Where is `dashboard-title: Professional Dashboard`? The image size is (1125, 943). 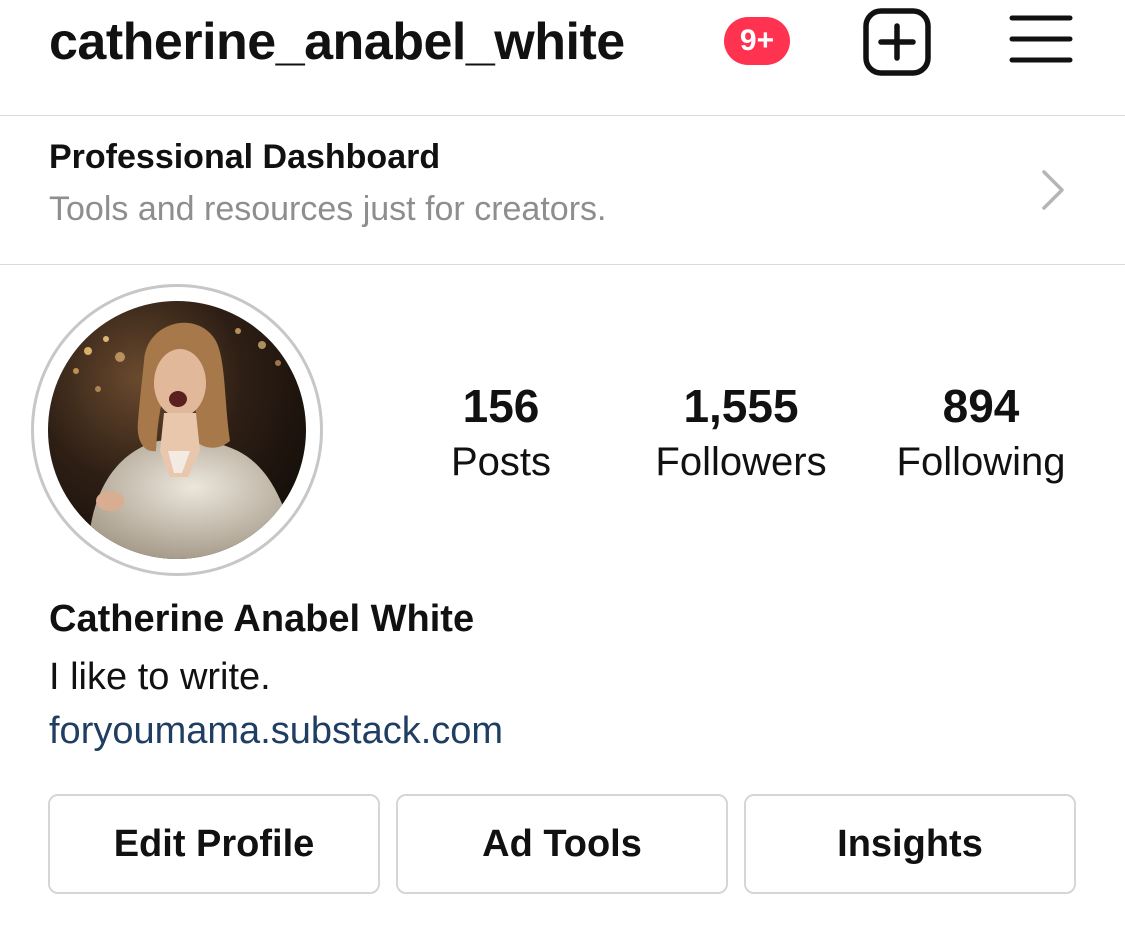
dashboard-title: Professional Dashboard is located at coordinates (245, 157).